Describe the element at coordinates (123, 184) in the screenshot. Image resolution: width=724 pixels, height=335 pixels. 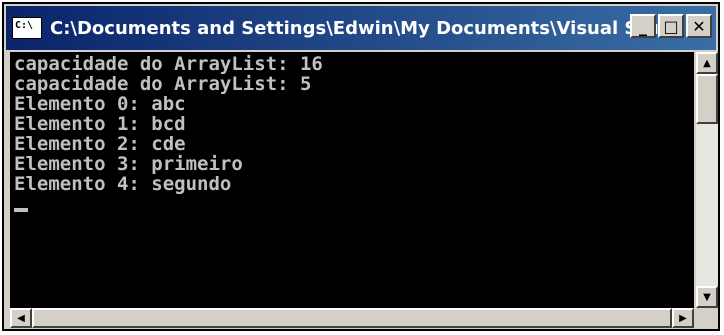
I see `console-line: Elemento 4: segundo` at that location.